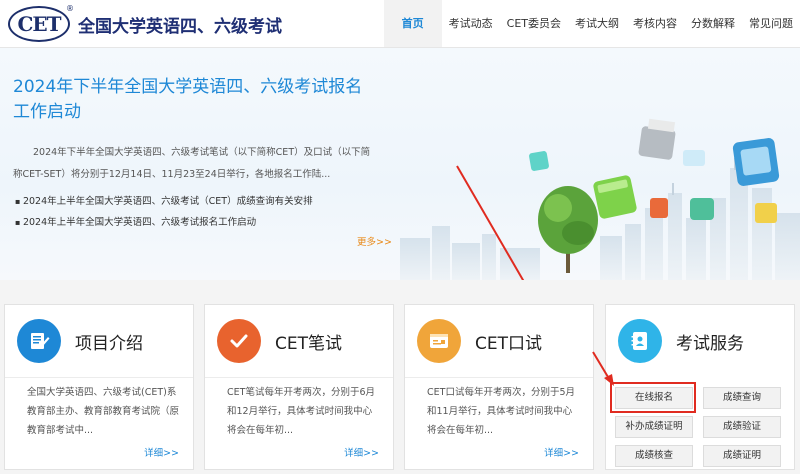 The image size is (800, 474). Describe the element at coordinates (653, 397) in the screenshot. I see `highlight-box` at that location.